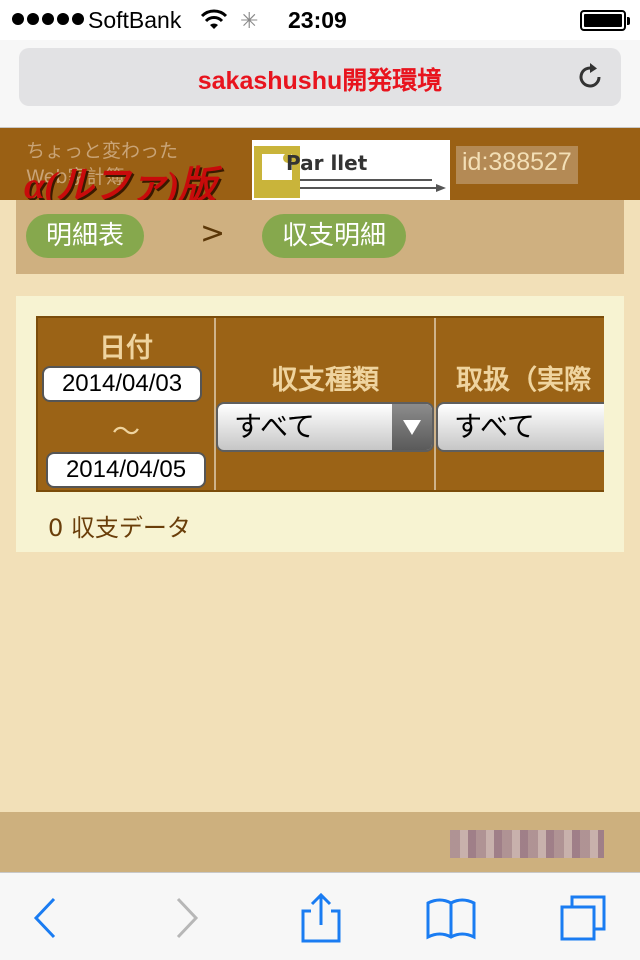 This screenshot has width=640, height=960. What do you see at coordinates (45, 918) in the screenshot?
I see `back-icon` at bounding box center [45, 918].